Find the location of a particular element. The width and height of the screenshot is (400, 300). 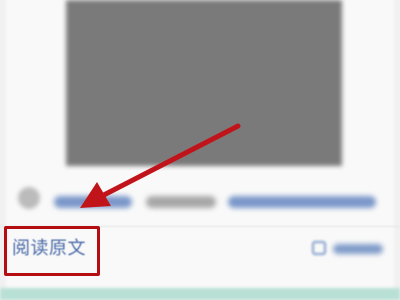

meta-text is located at coordinates (181, 202).